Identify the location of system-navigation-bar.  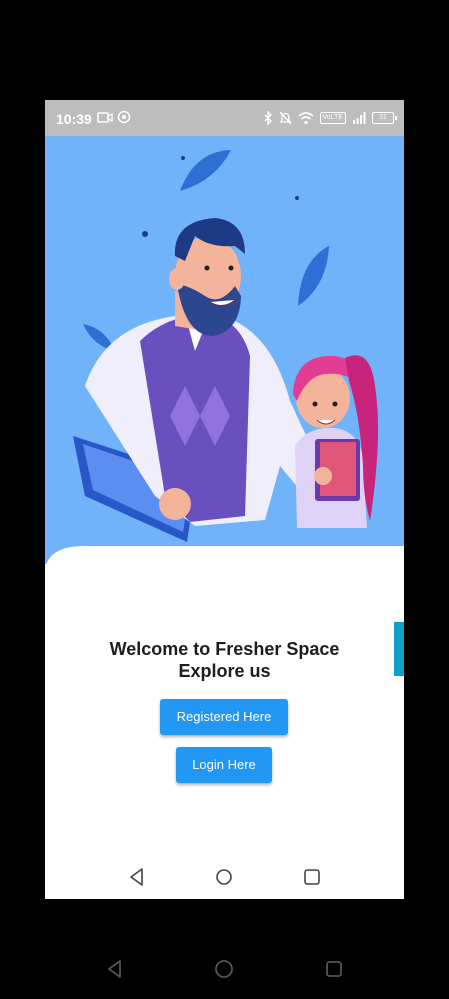
(224, 969).